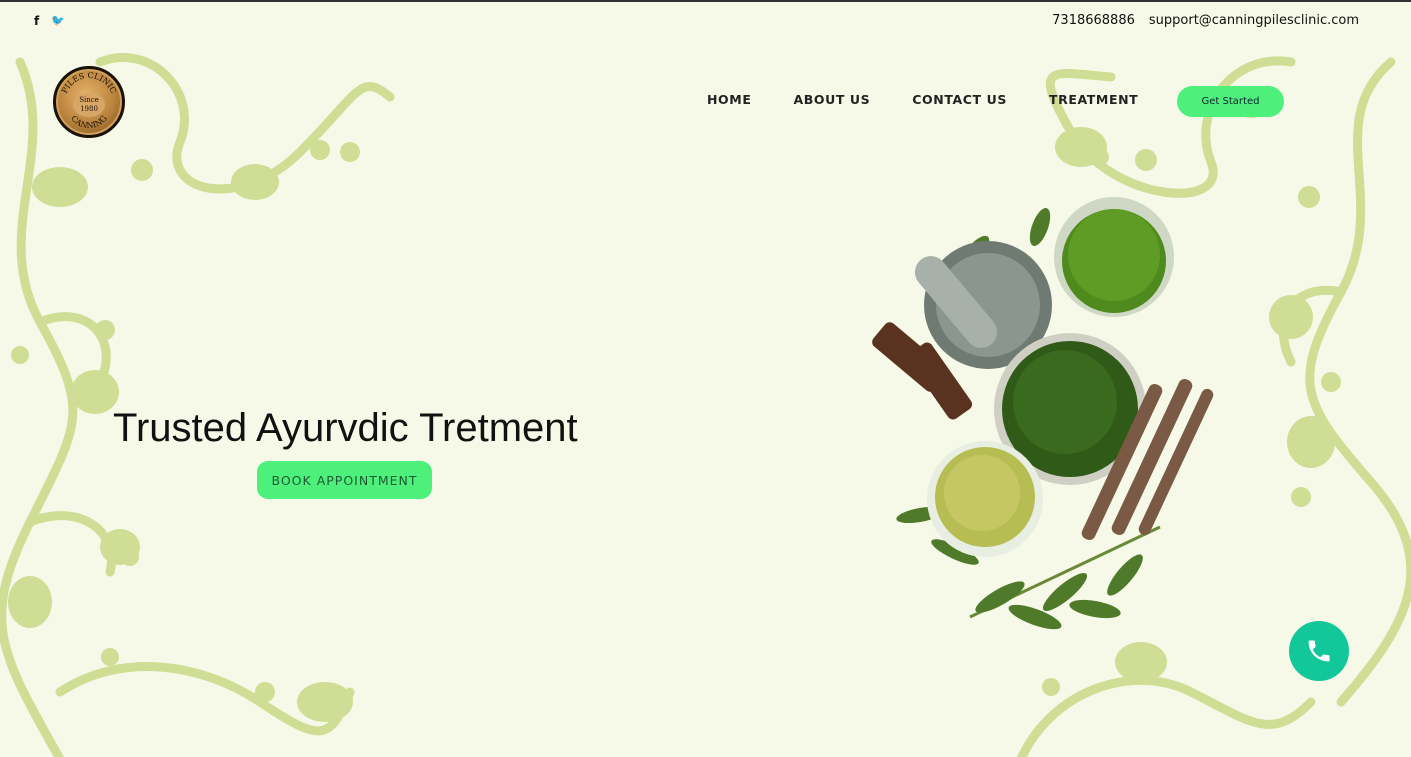 The height and width of the screenshot is (757, 1411). Describe the element at coordinates (89, 109) in the screenshot. I see `logo-since-year: 1980` at that location.